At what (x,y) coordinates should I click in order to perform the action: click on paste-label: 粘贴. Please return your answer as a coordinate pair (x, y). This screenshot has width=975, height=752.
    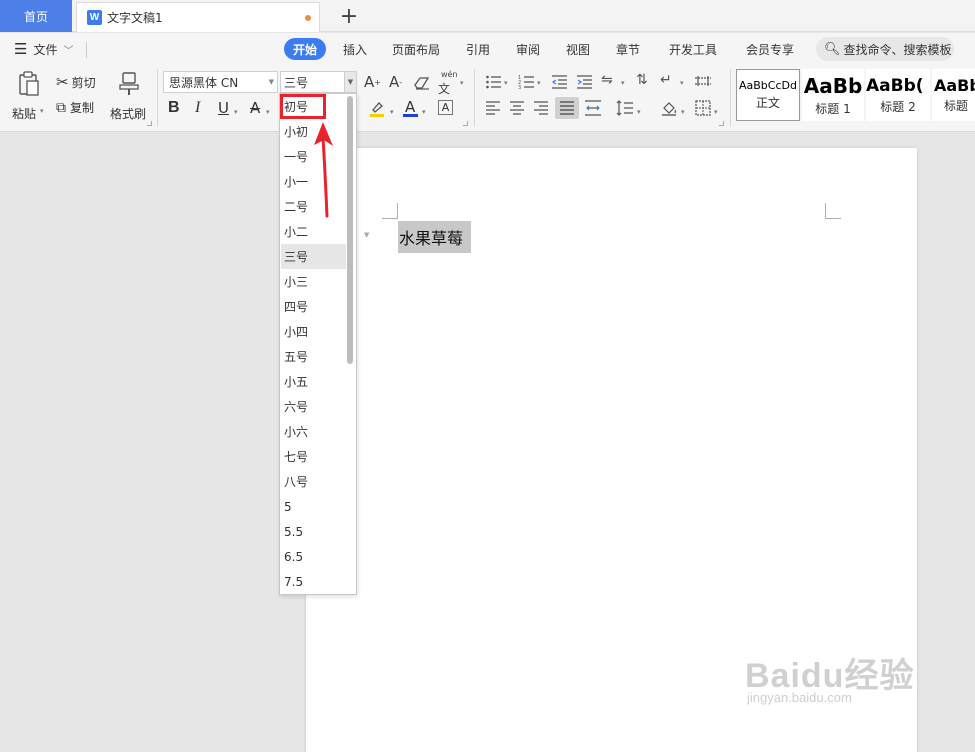
    Looking at the image, I should click on (24, 114).